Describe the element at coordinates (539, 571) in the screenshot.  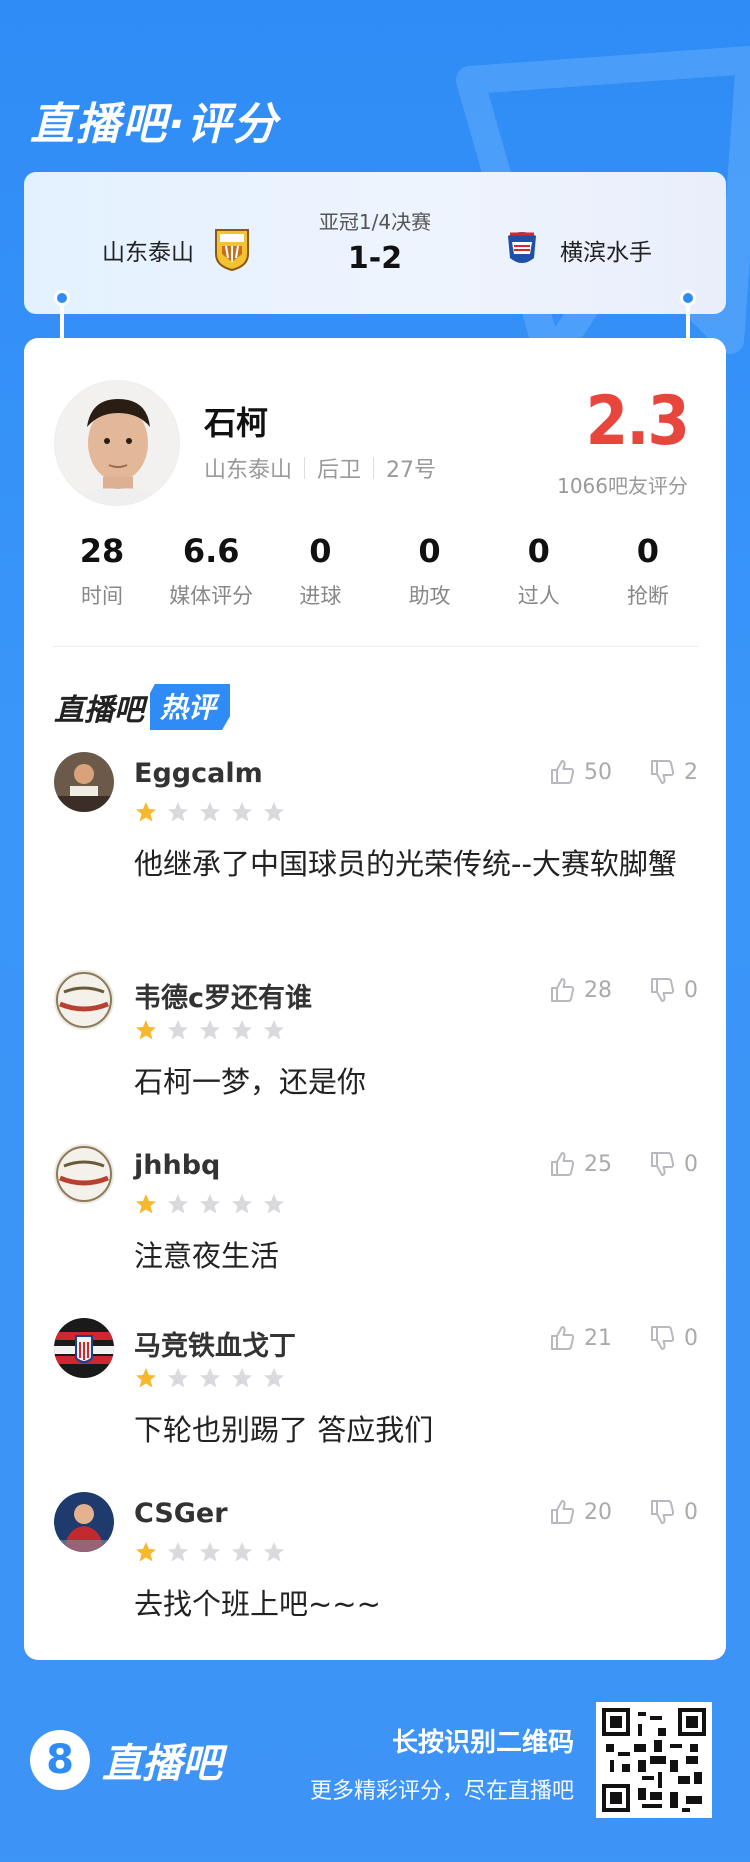
I see `stat-item: 0 过人` at that location.